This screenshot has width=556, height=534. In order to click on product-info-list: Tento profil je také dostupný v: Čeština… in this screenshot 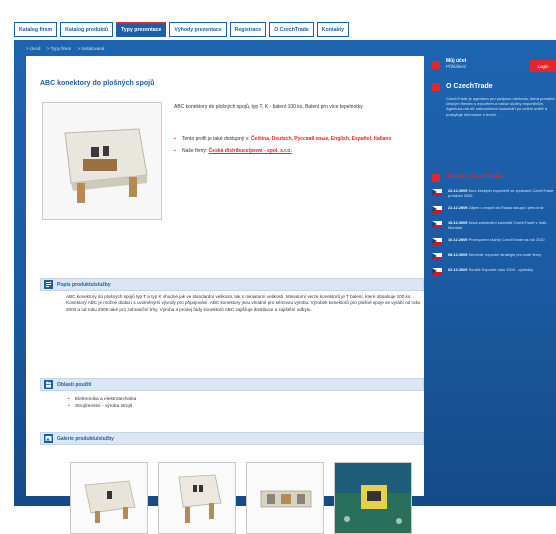, I will do `click(289, 148)`.